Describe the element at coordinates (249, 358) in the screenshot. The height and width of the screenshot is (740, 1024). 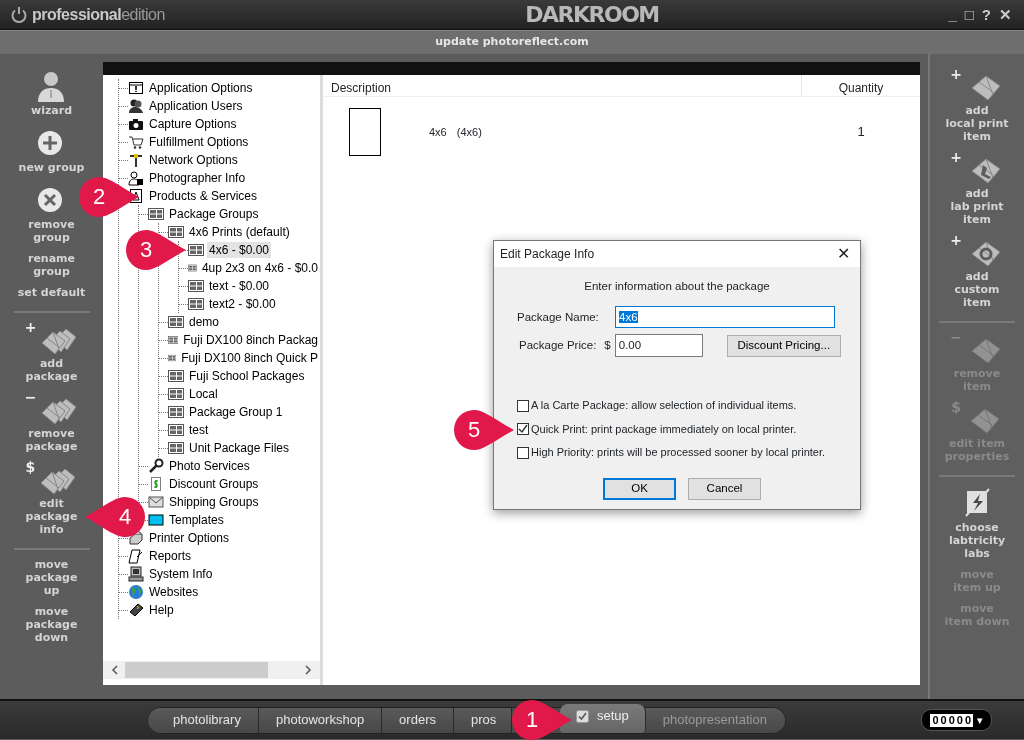
I see `tree-item: Fuji DX100 8inch Quick P` at that location.